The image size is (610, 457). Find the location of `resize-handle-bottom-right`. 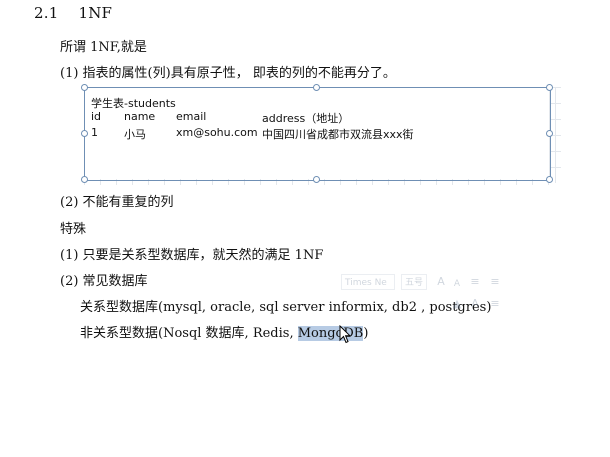

resize-handle-bottom-right is located at coordinates (549, 179).